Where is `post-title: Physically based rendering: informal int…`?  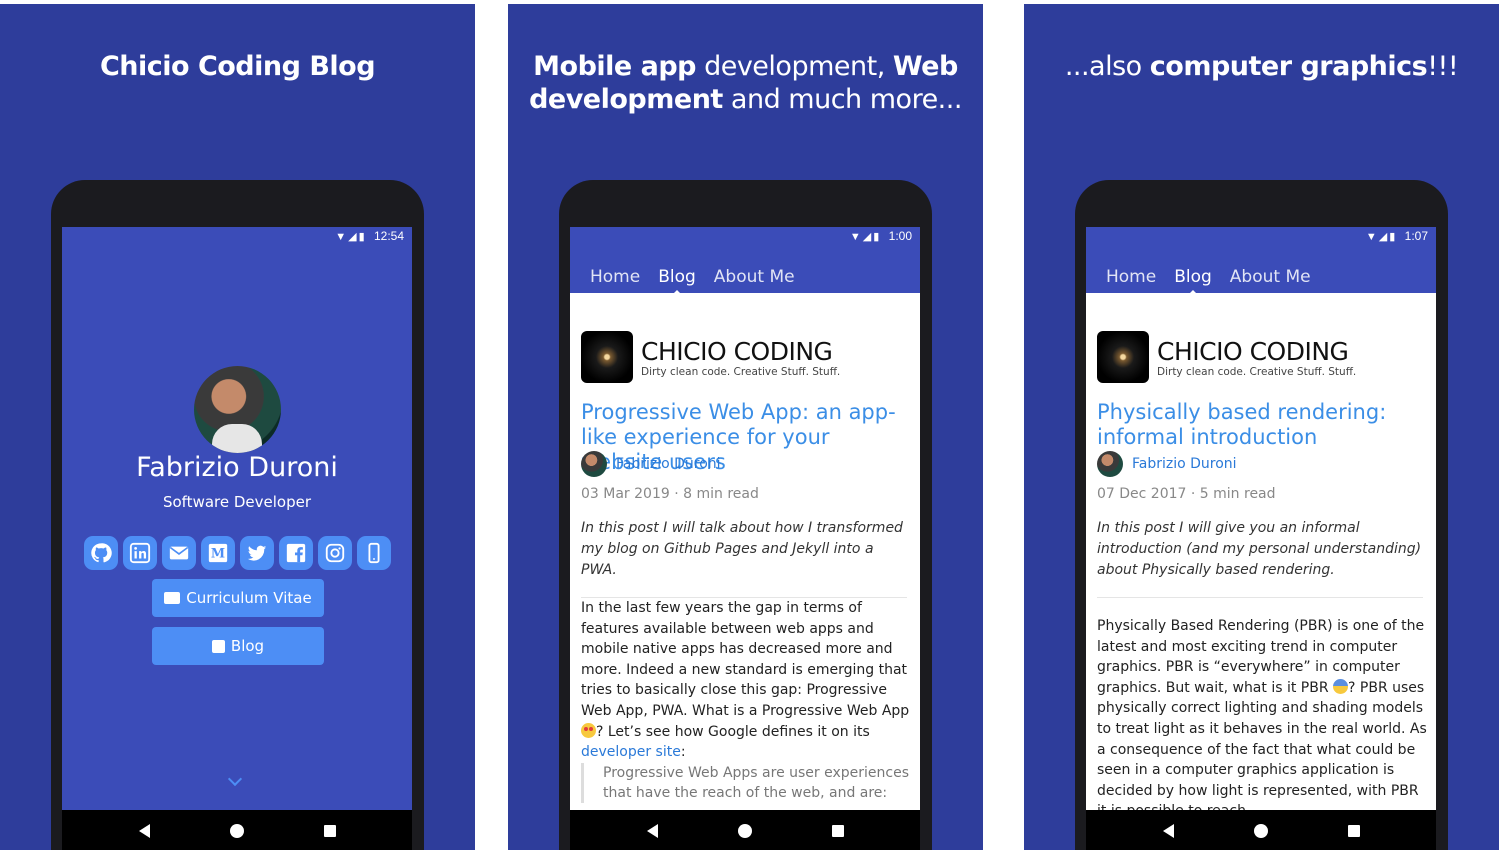 post-title: Physically based rendering: informal int… is located at coordinates (1262, 425).